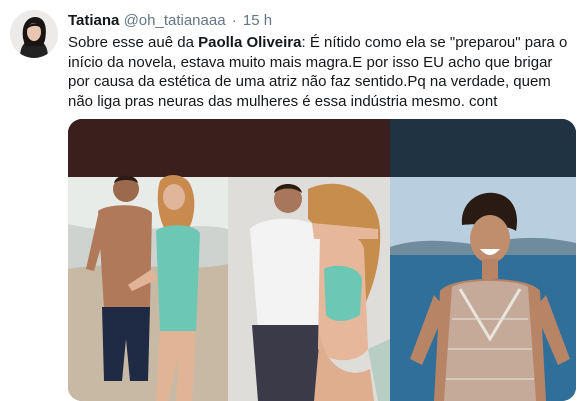 The image size is (587, 401). Describe the element at coordinates (250, 42) in the screenshot. I see `tweet-text-bold: Paolla Oliveira` at that location.